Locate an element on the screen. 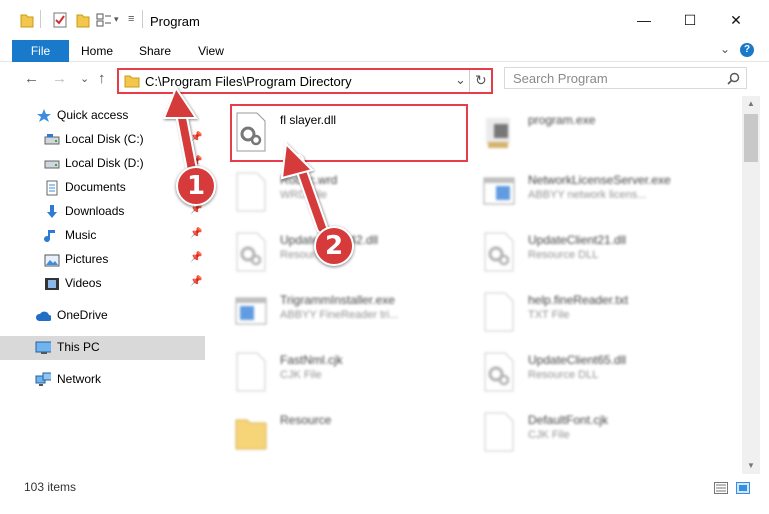  file-type: CJK File is located at coordinates (549, 435).